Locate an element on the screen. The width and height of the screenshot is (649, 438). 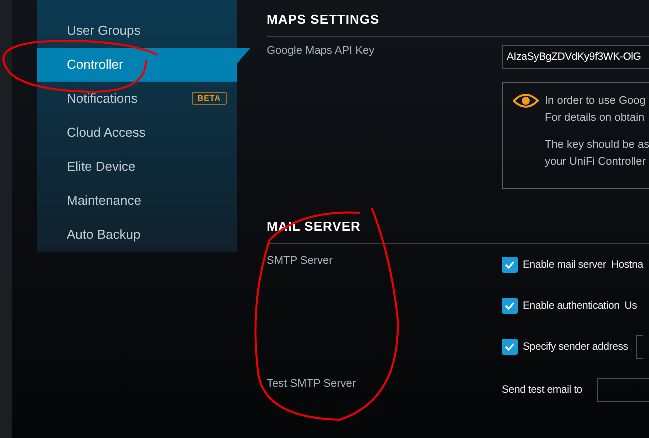
checkbox-label: Specify sender address is located at coordinates (575, 347).